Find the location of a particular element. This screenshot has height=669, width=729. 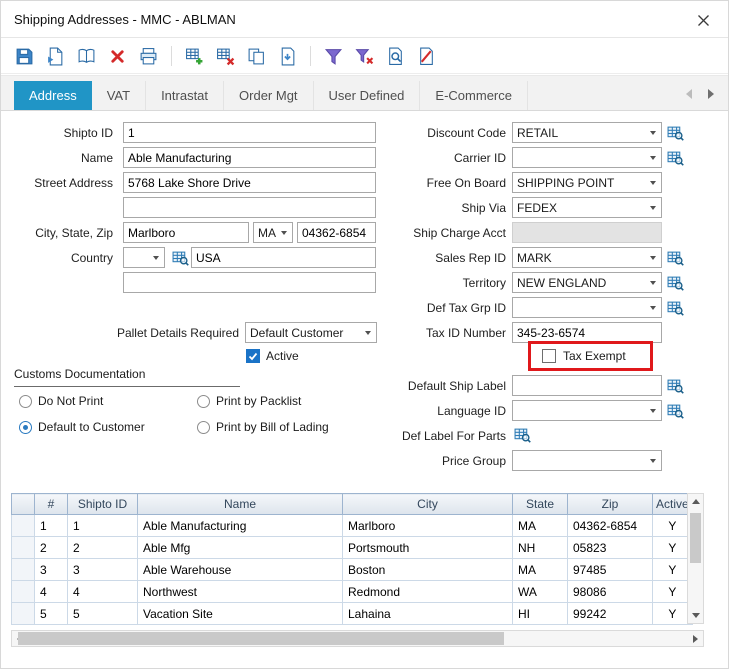

sales-rep-id-dropdown: MARK is located at coordinates (587, 257).